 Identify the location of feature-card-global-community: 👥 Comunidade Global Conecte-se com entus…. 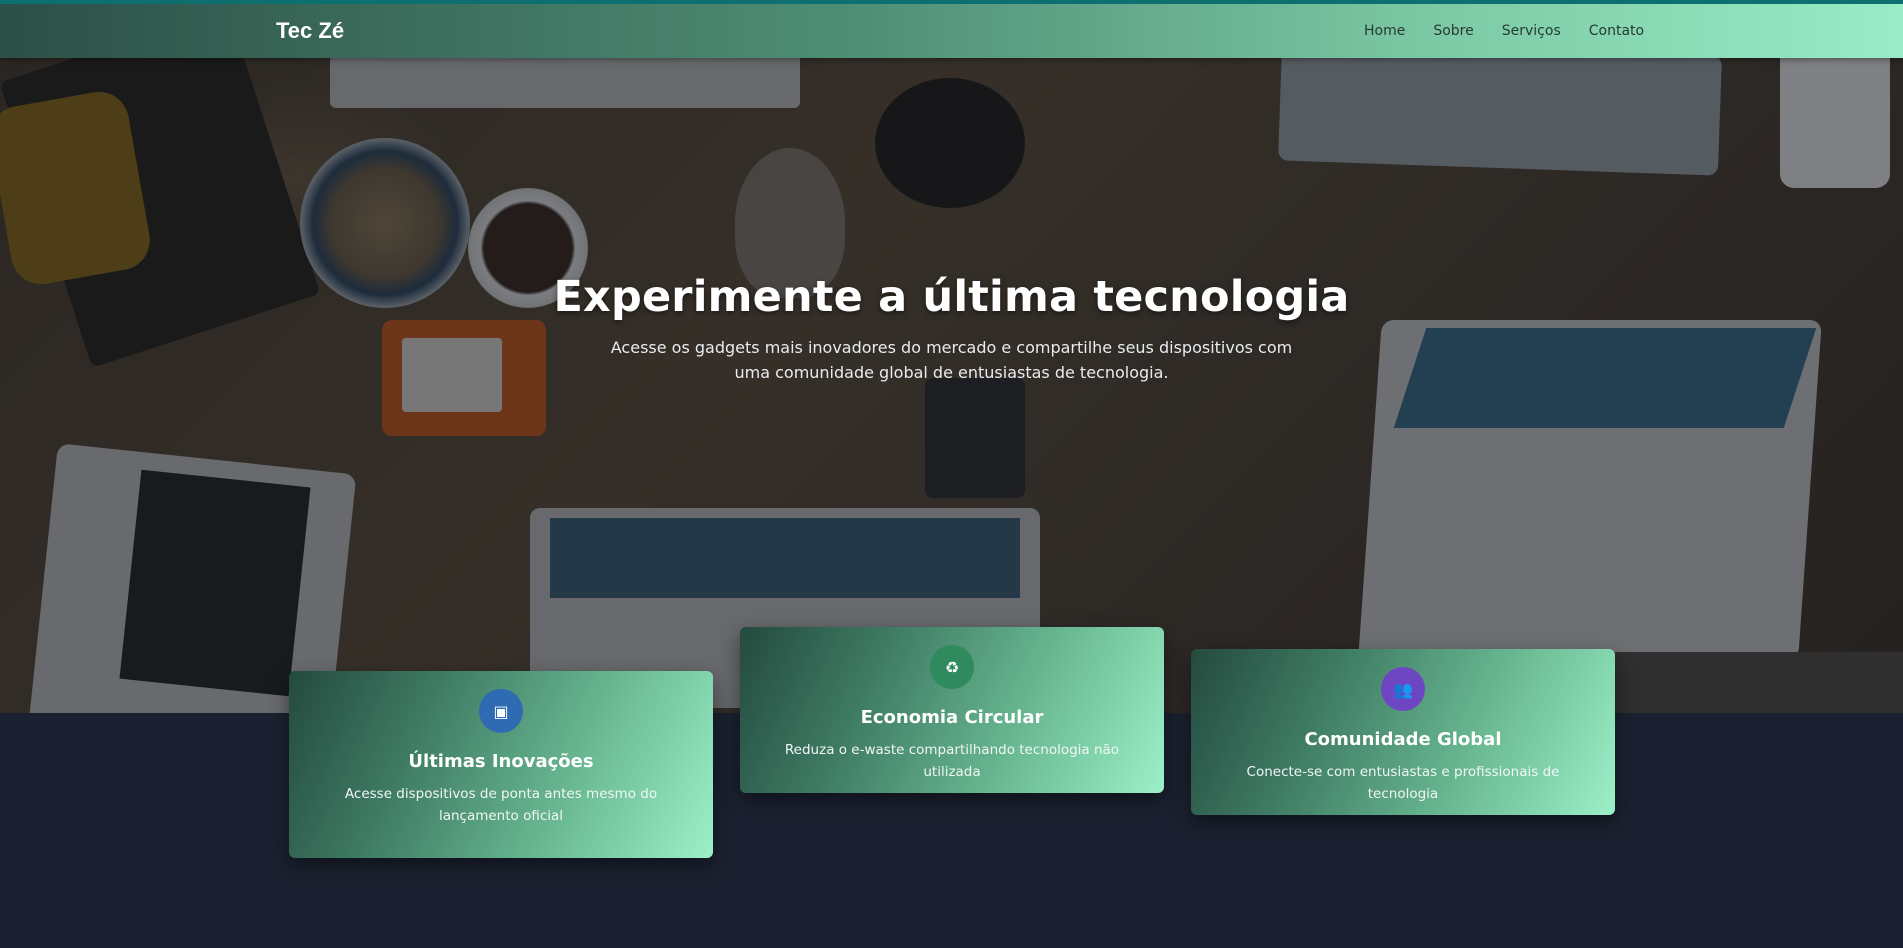
(1403, 732).